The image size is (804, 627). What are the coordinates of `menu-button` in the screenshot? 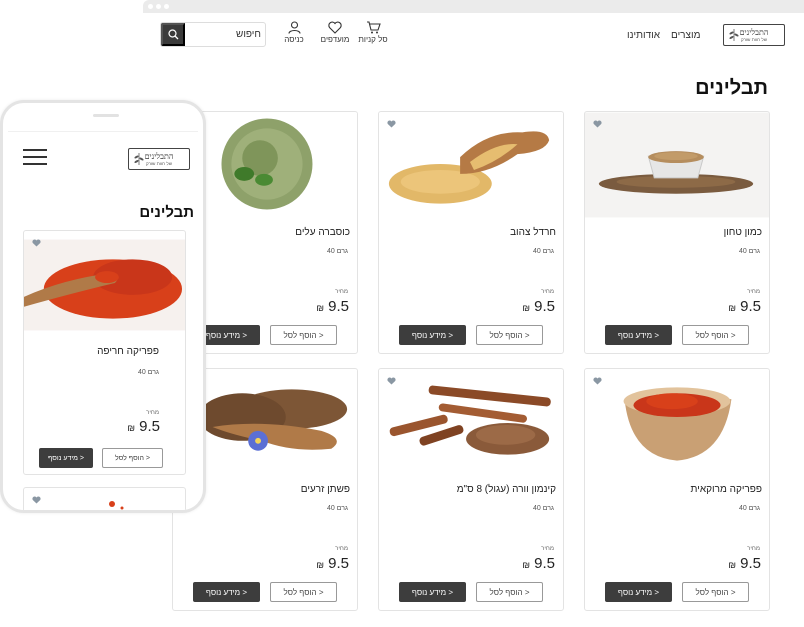 It's located at (35, 157).